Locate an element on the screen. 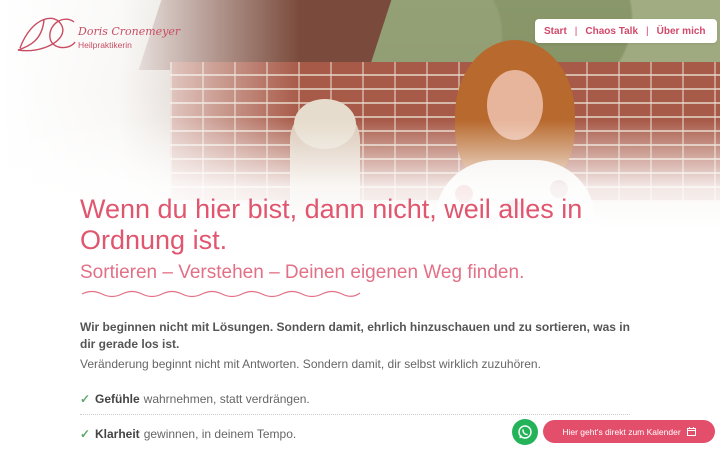  checklist-item-text: wahrnehmen, statt verdrängen. is located at coordinates (226, 399).